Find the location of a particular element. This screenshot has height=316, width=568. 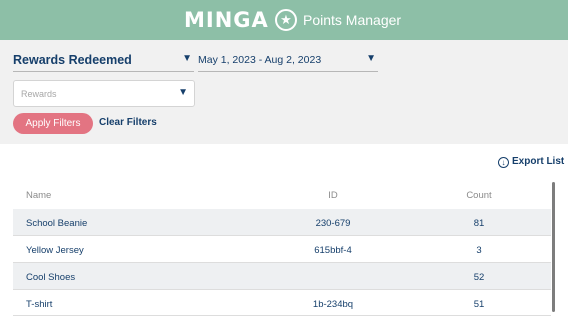

cell-name: T-shirt is located at coordinates (39, 304).